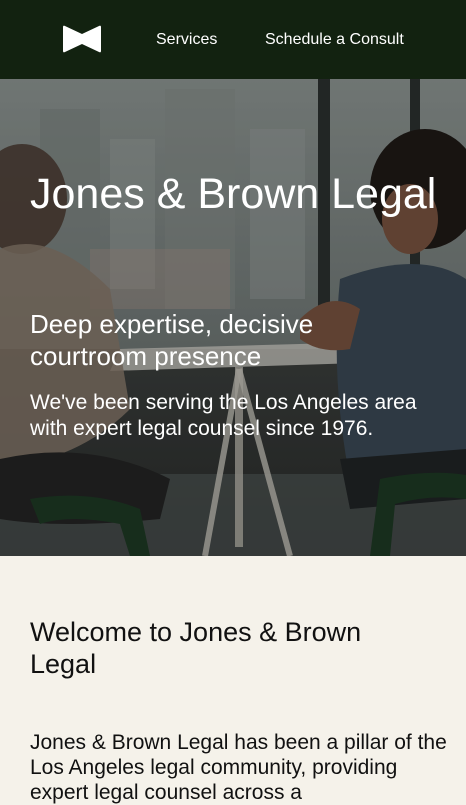 The image size is (466, 805). I want to click on site-header: Services Schedule a Consult, so click(233, 39).